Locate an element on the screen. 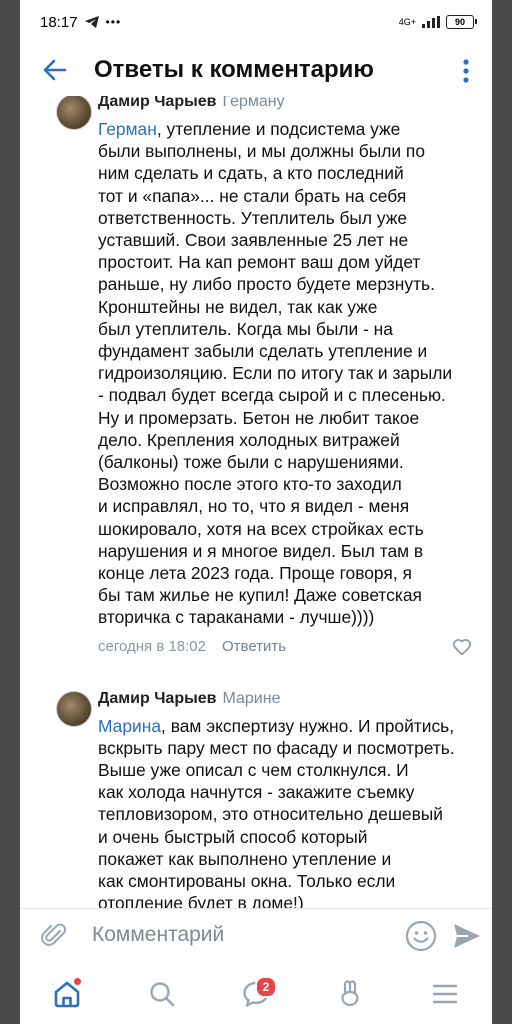  arrow-left-icon is located at coordinates (55, 70).